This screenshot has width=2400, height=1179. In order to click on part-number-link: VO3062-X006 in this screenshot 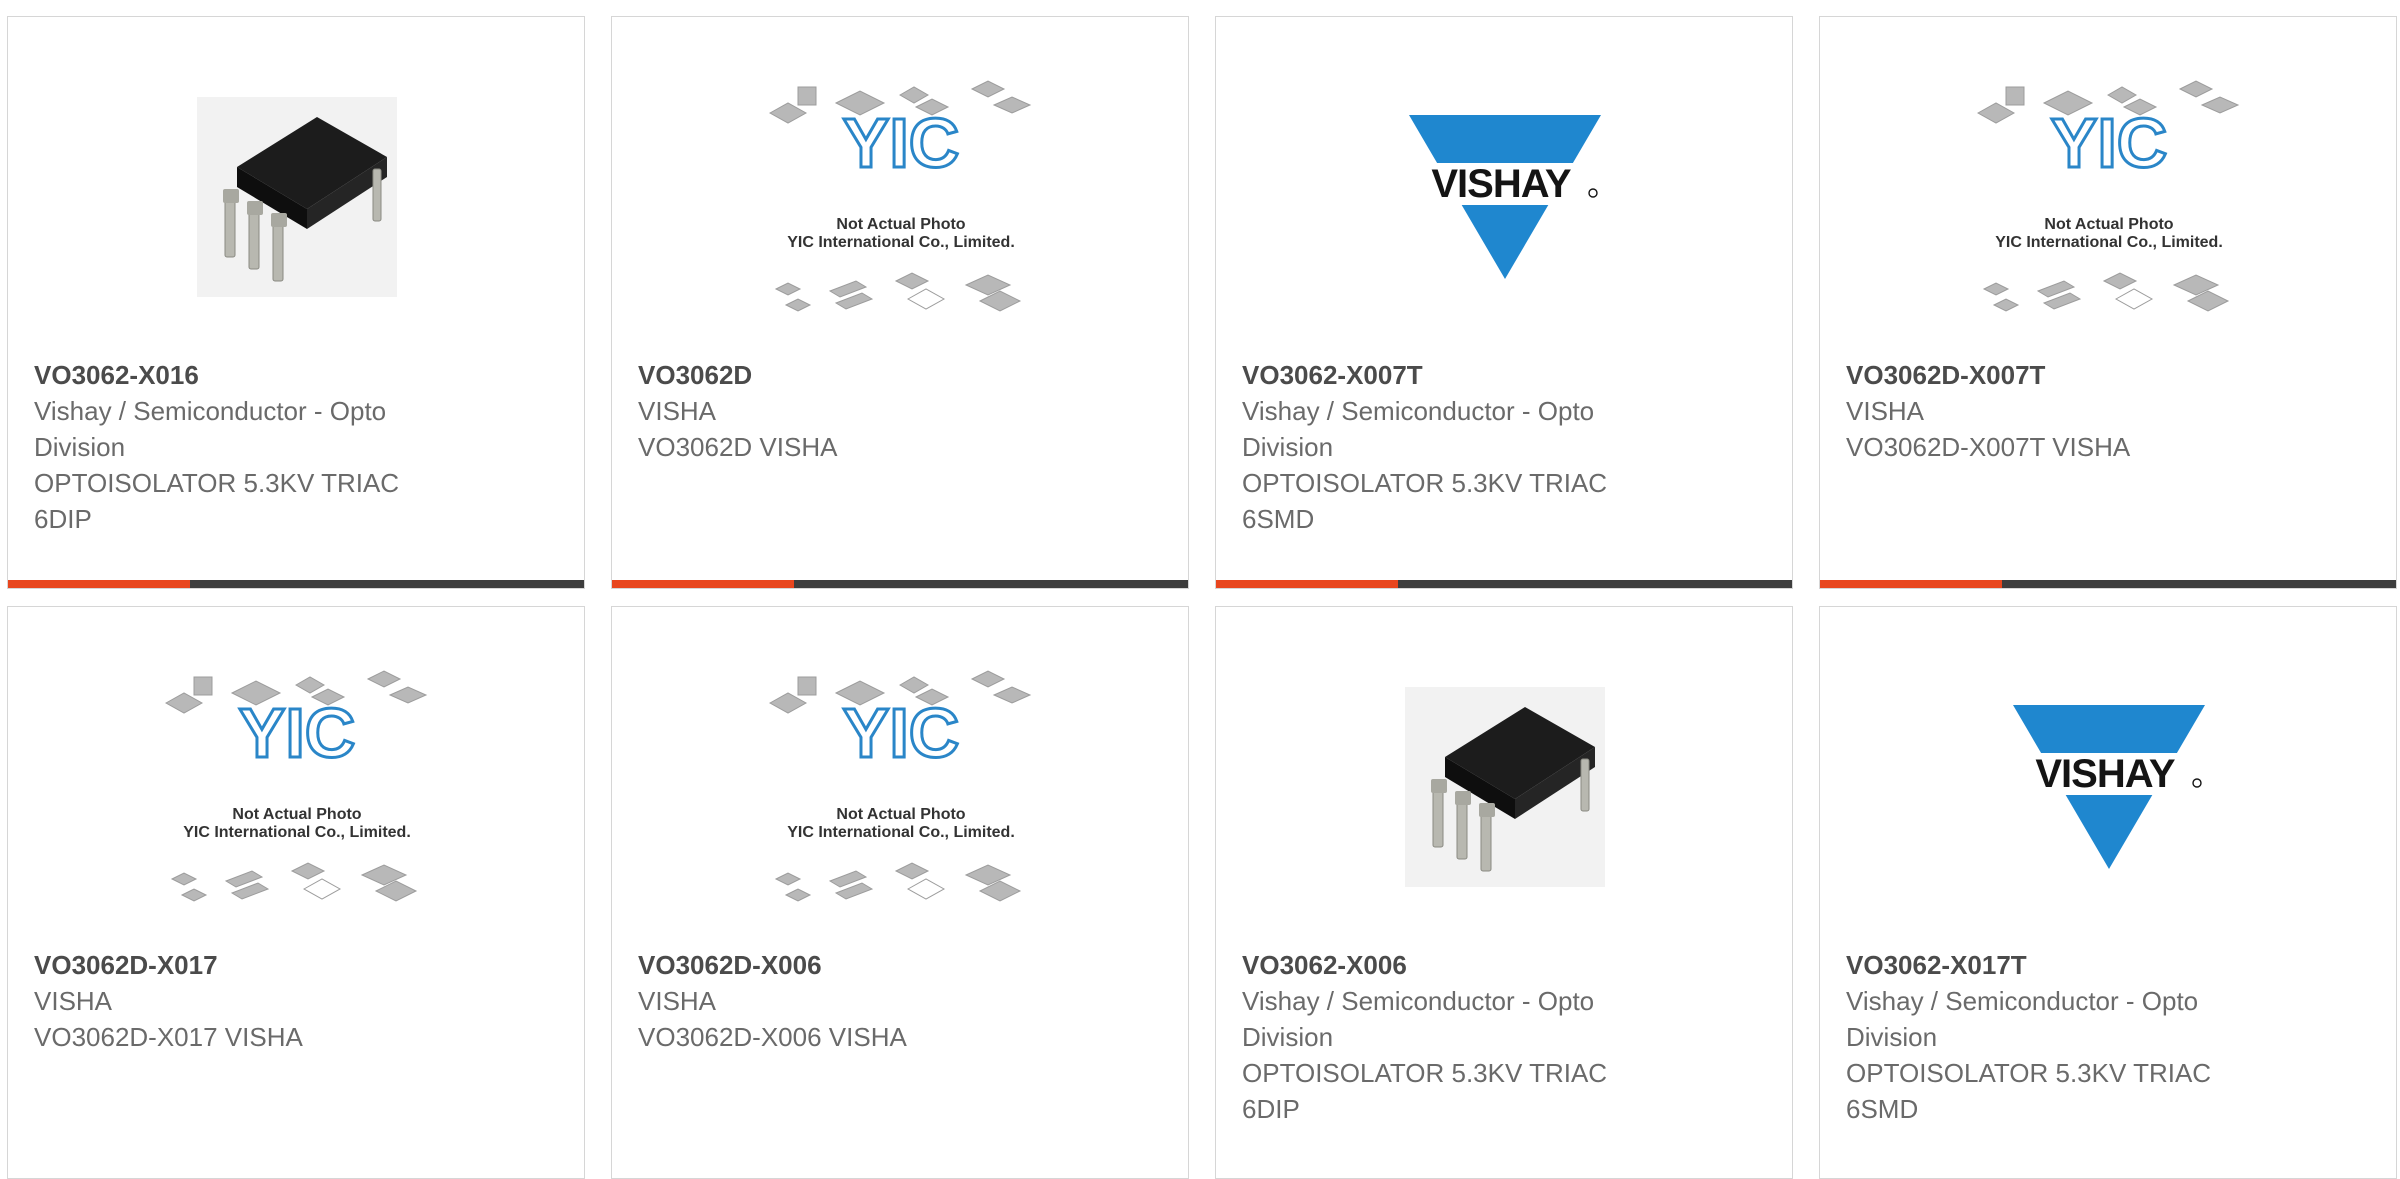, I will do `click(1452, 965)`.